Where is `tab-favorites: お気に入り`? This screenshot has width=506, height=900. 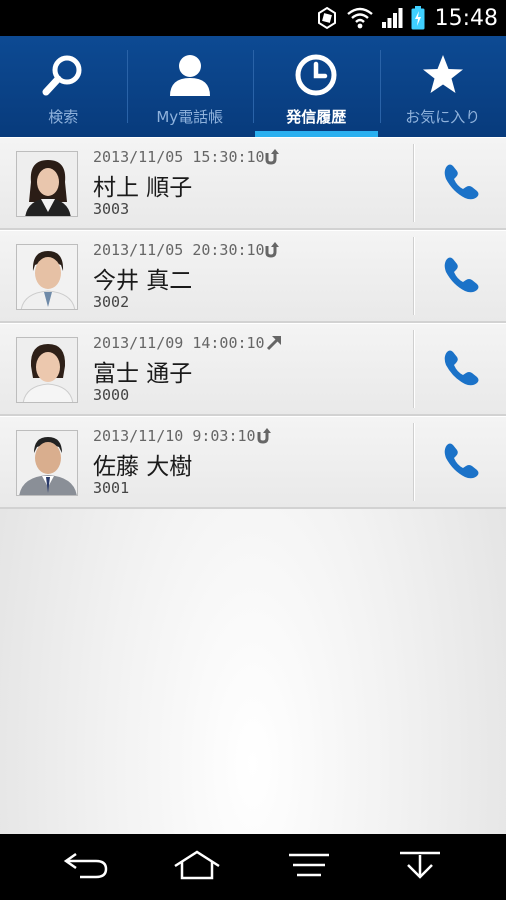 tab-favorites: お気に入り is located at coordinates (442, 86).